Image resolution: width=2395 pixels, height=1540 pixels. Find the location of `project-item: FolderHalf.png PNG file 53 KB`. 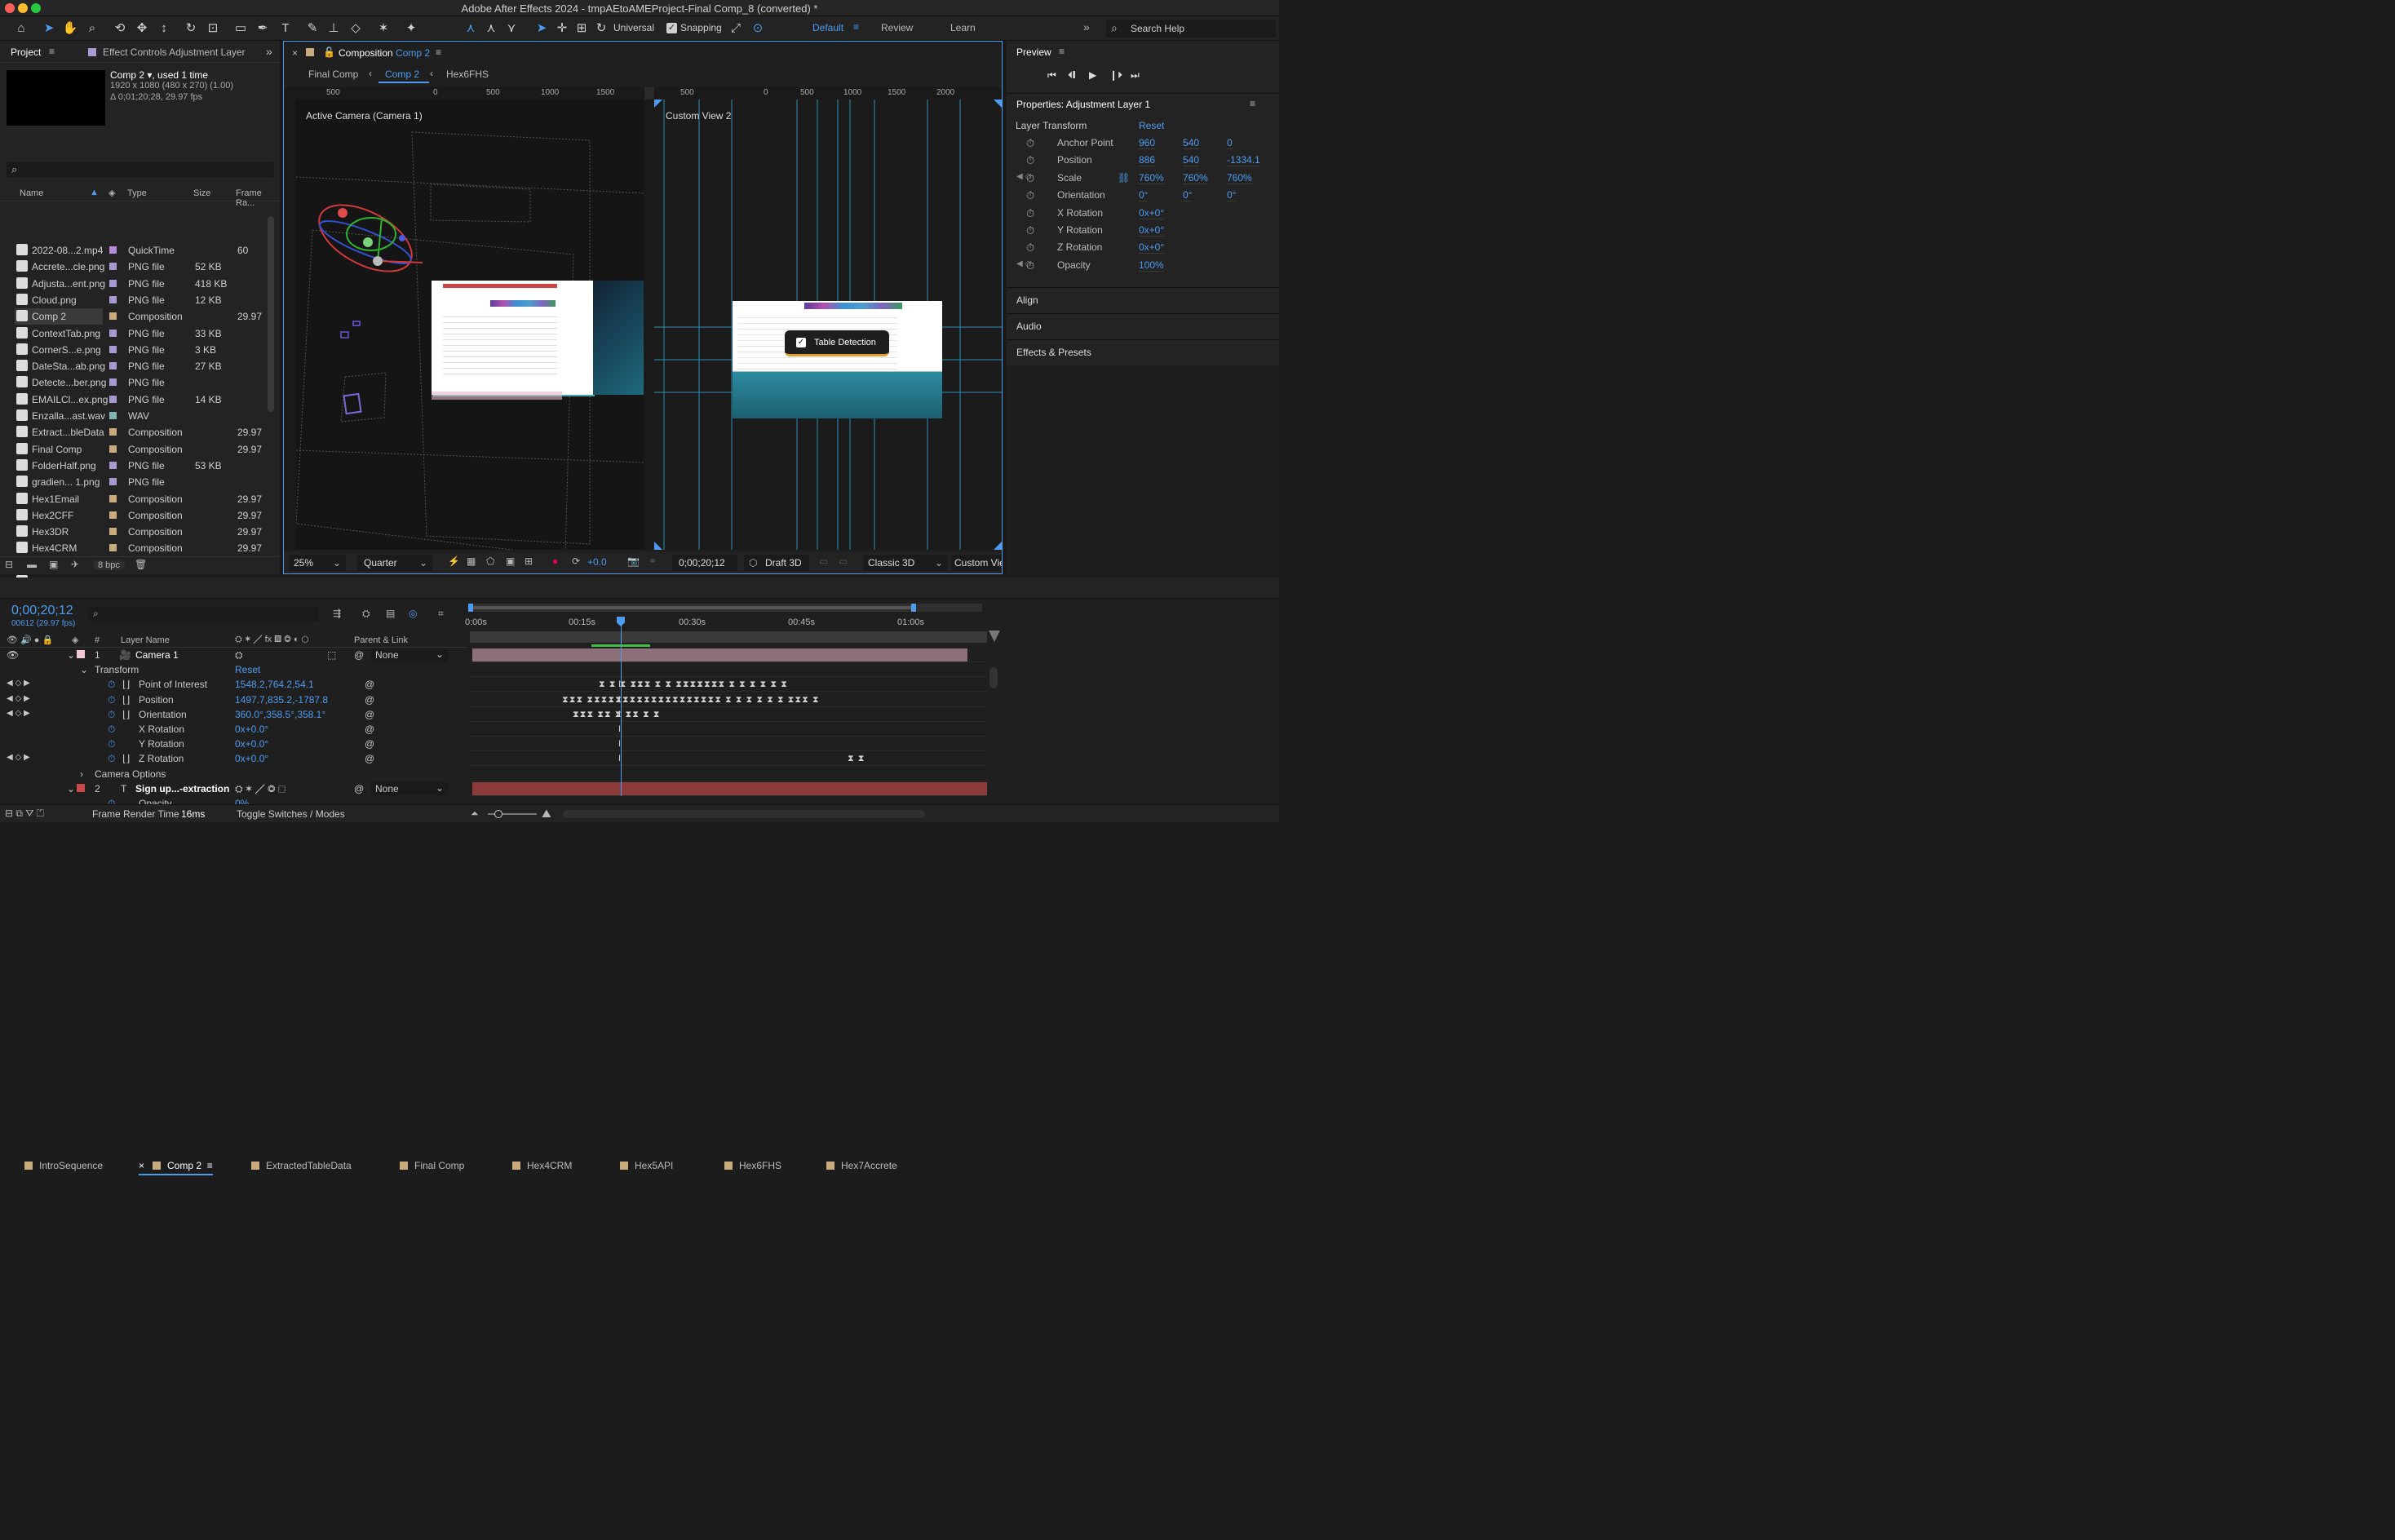

project-item: FolderHalf.png PNG file 53 KB is located at coordinates (141, 466).